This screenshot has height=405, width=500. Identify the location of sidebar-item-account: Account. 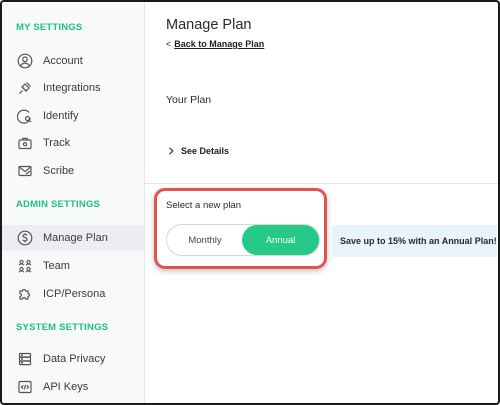
(73, 61).